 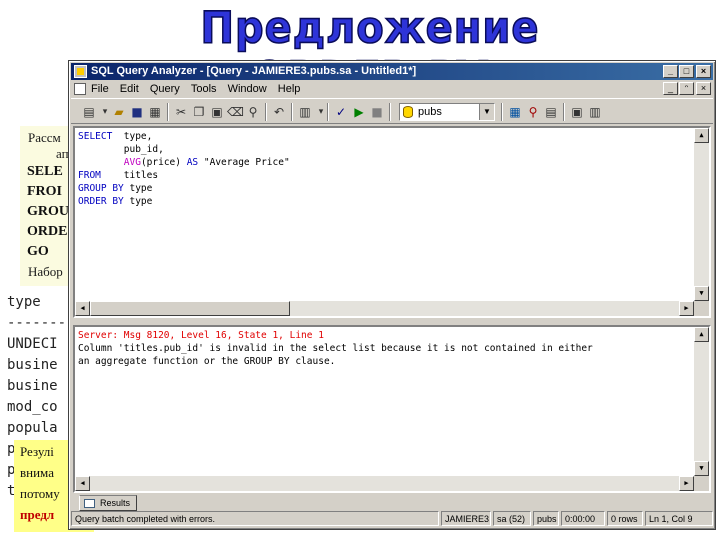 What do you see at coordinates (101, 201) in the screenshot?
I see `sql-keyword: ORDER BY` at bounding box center [101, 201].